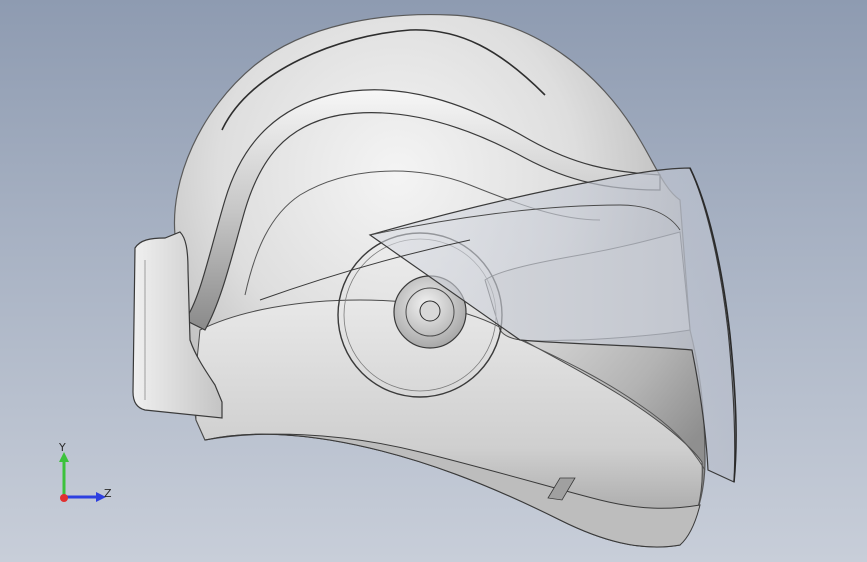 This screenshot has width=867, height=562. I want to click on x-axis-dot, so click(64, 498).